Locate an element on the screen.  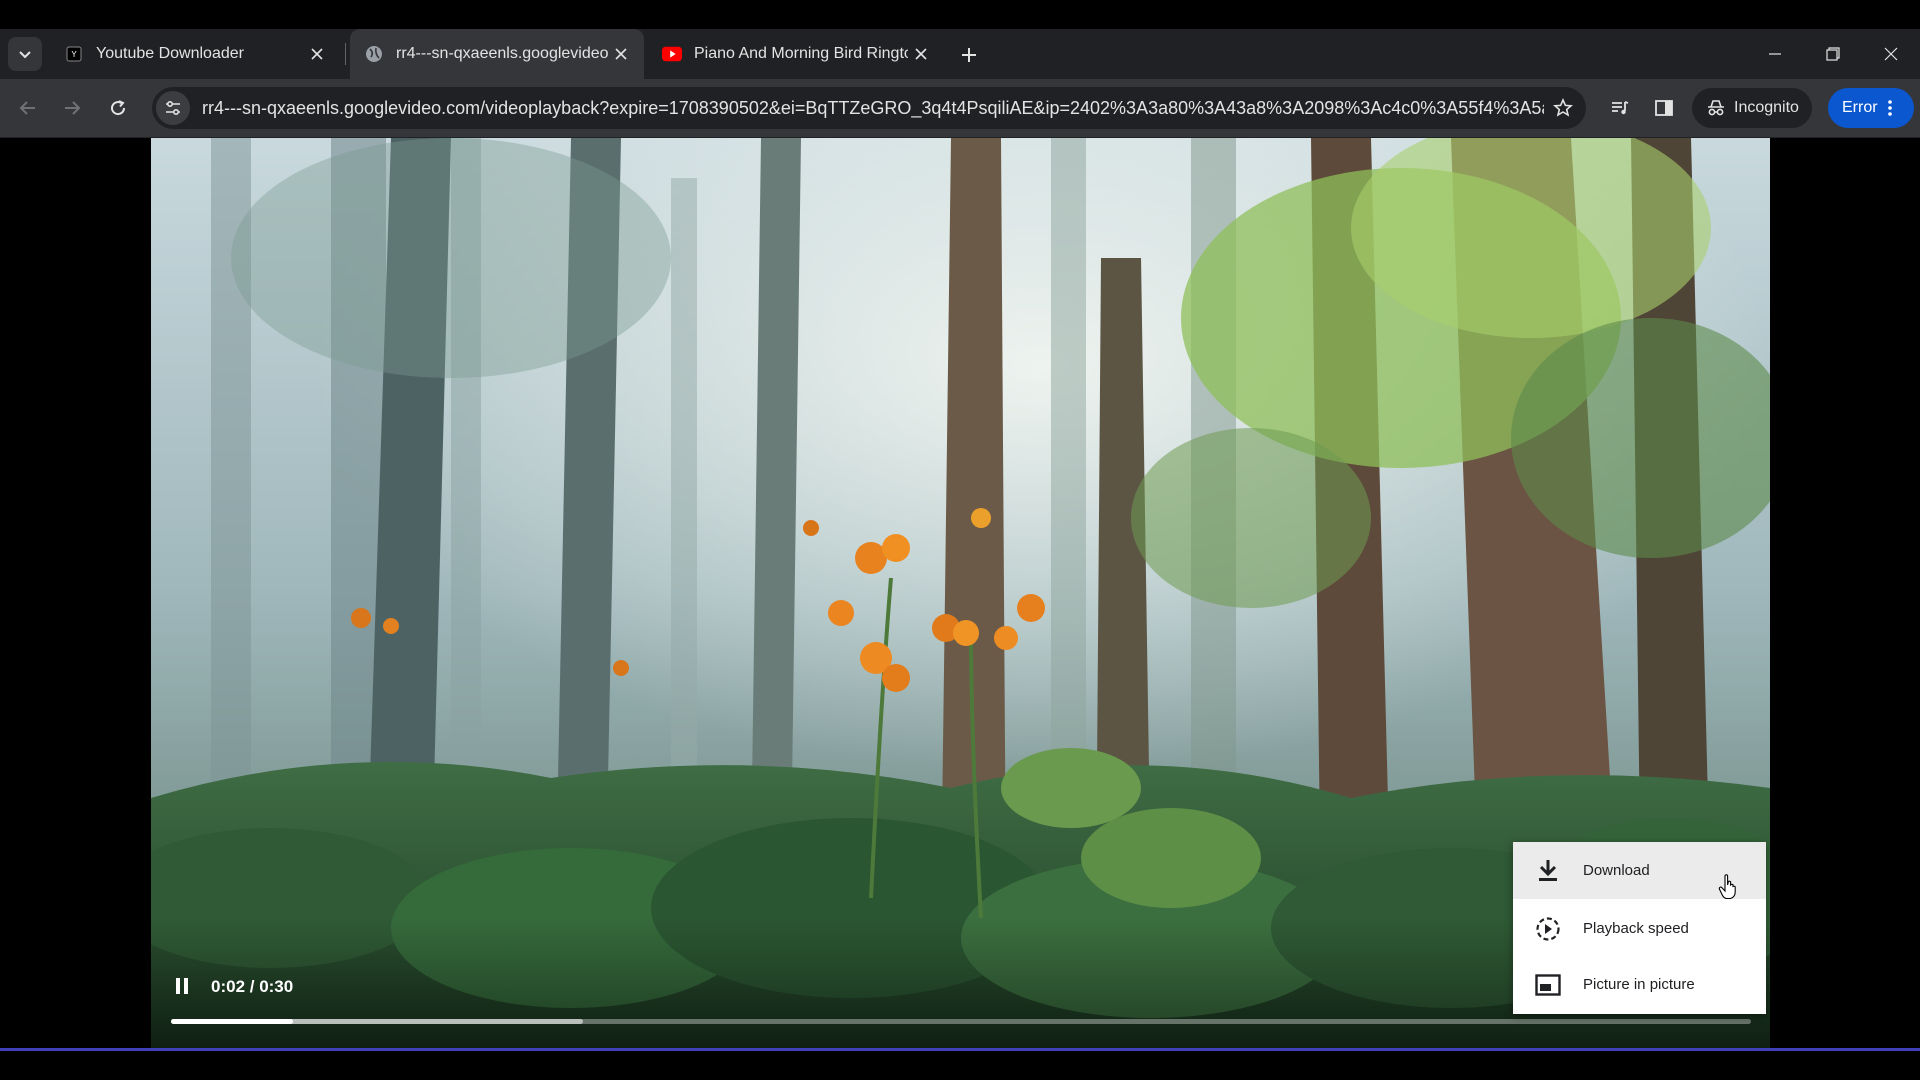
tab-separator is located at coordinates (345, 54).